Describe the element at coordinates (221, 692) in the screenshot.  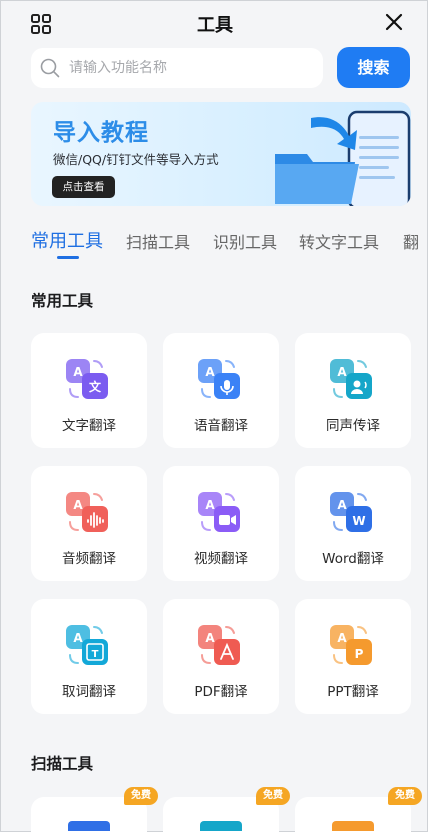
I see `tool-label: PDF翻译` at that location.